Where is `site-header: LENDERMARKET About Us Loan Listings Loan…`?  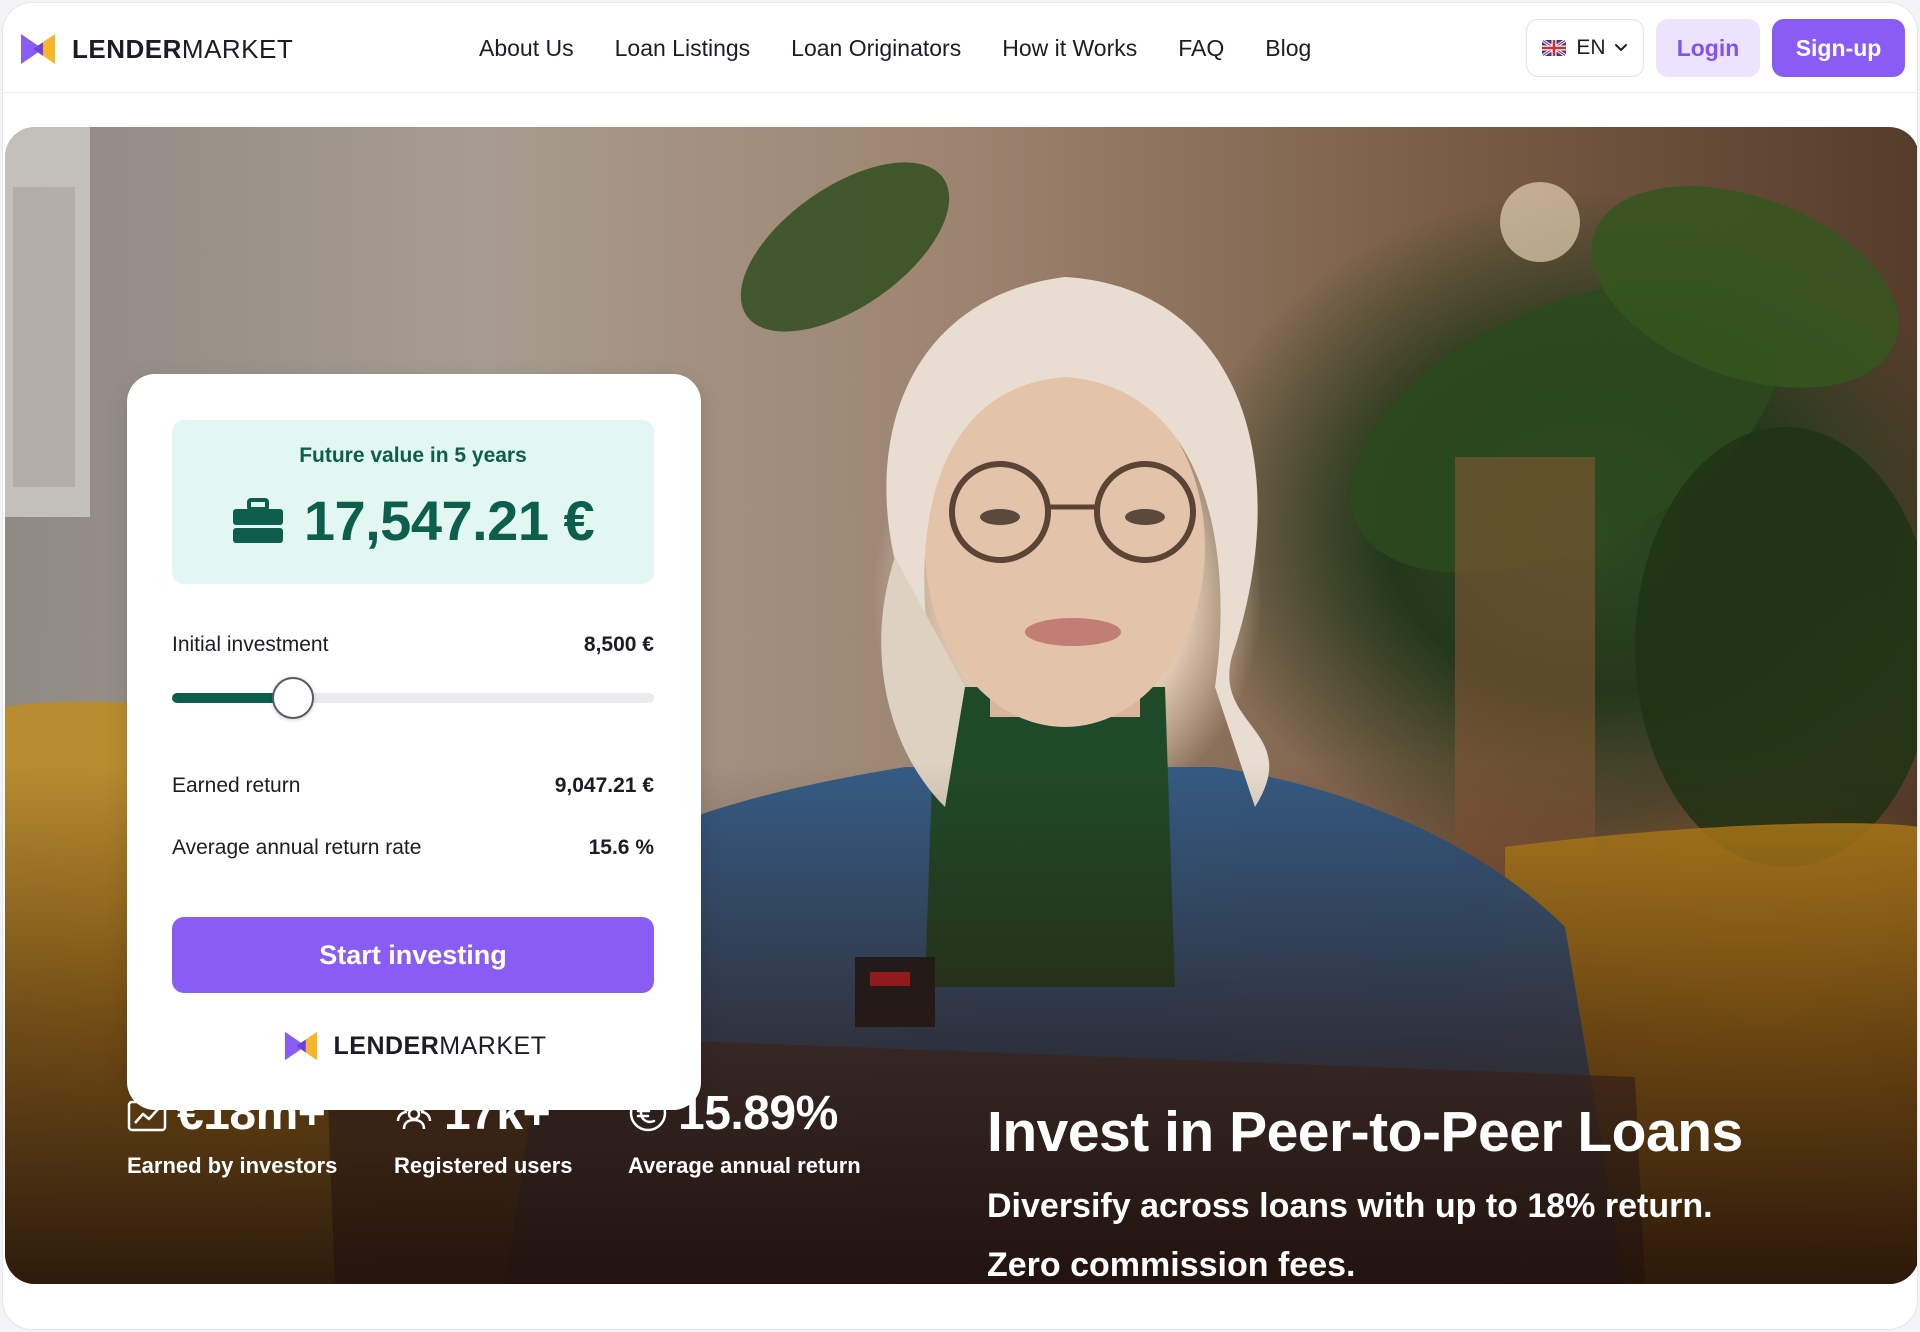 site-header: LENDERMARKET About Us Loan Listings Loan… is located at coordinates (960, 48).